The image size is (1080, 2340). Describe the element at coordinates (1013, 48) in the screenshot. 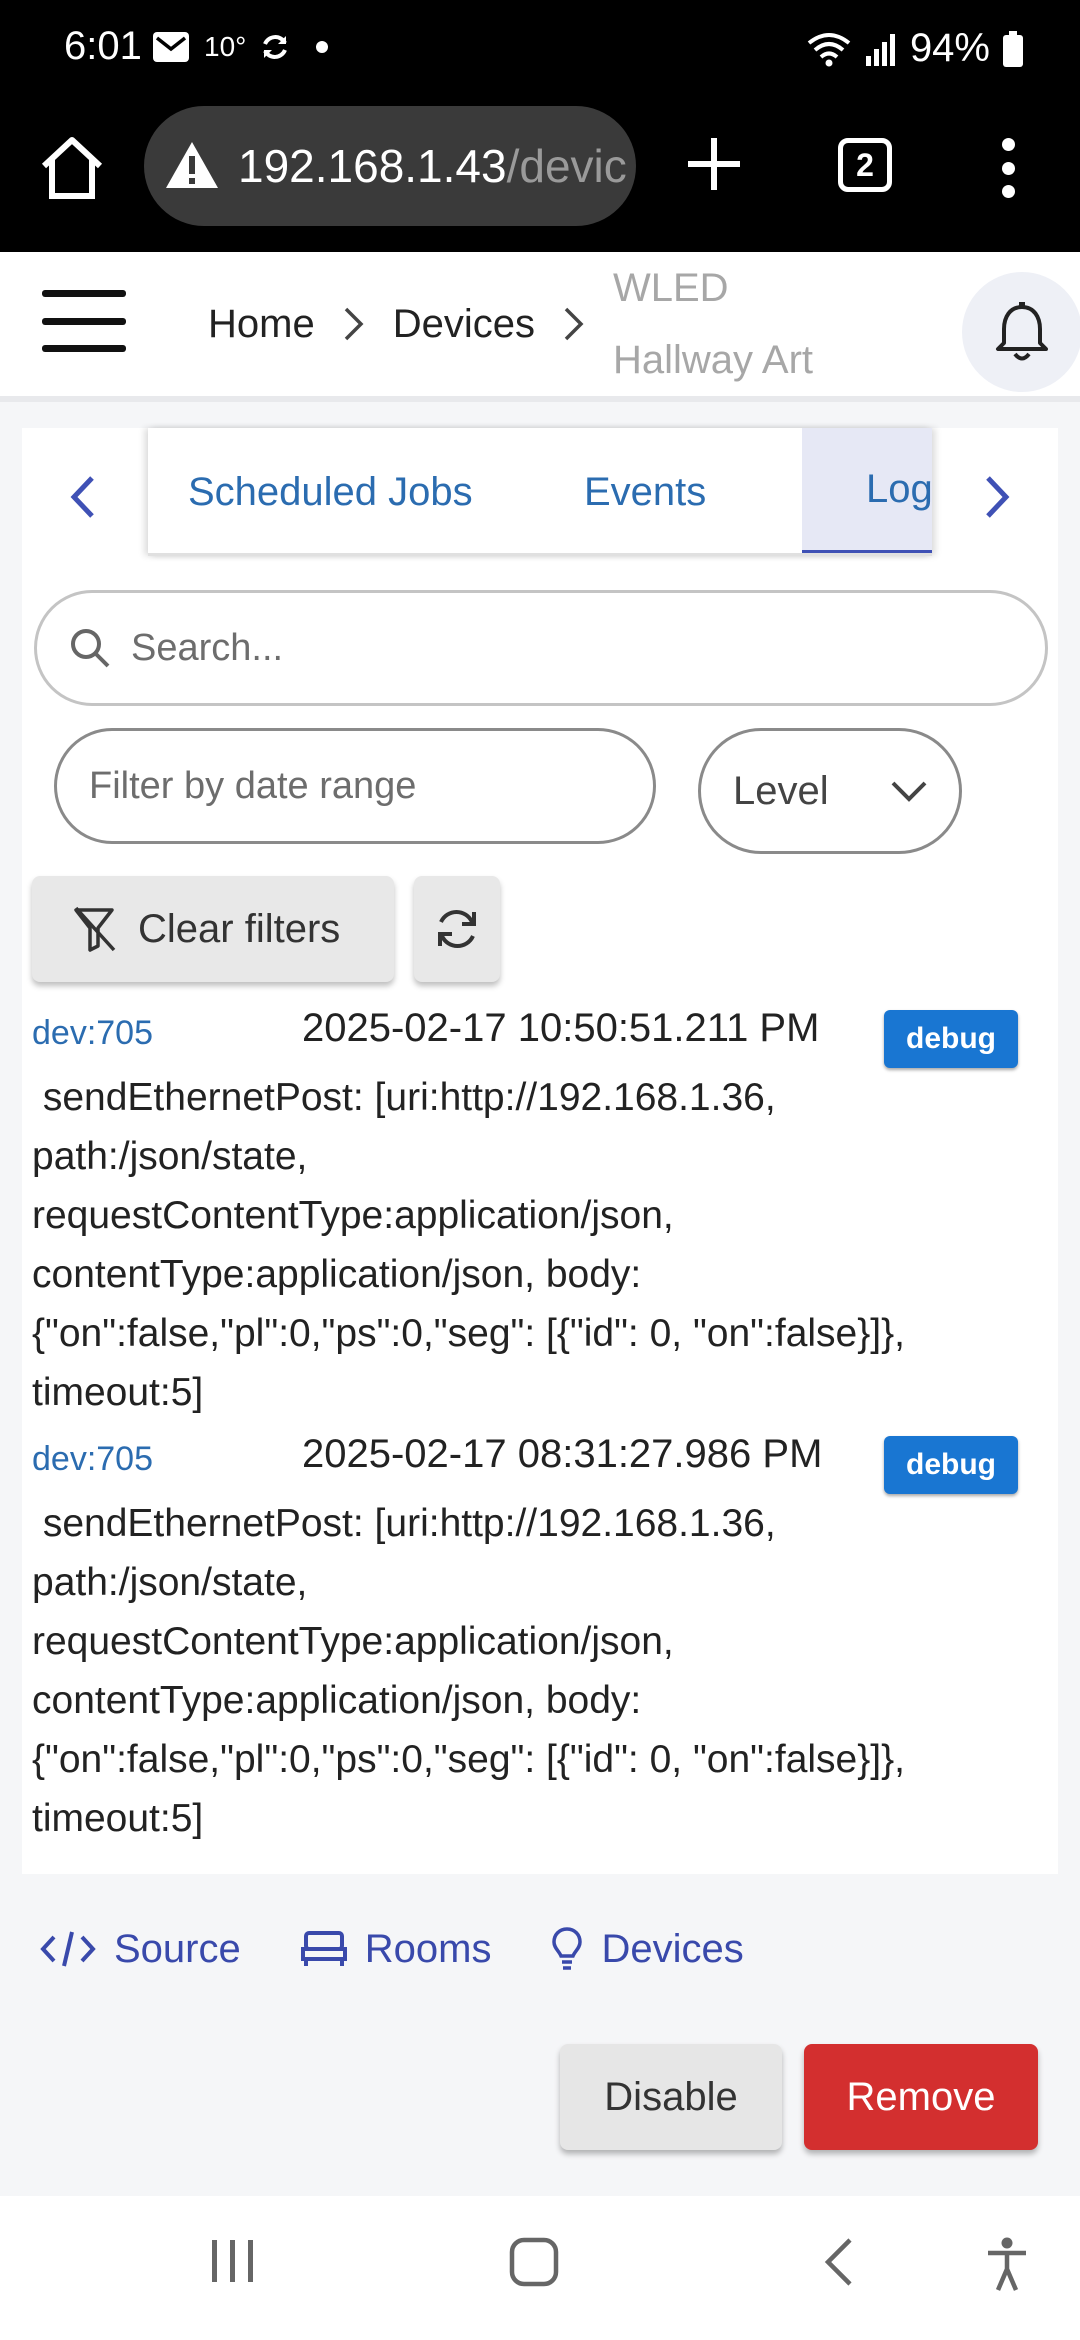

I see `battery-icon` at that location.